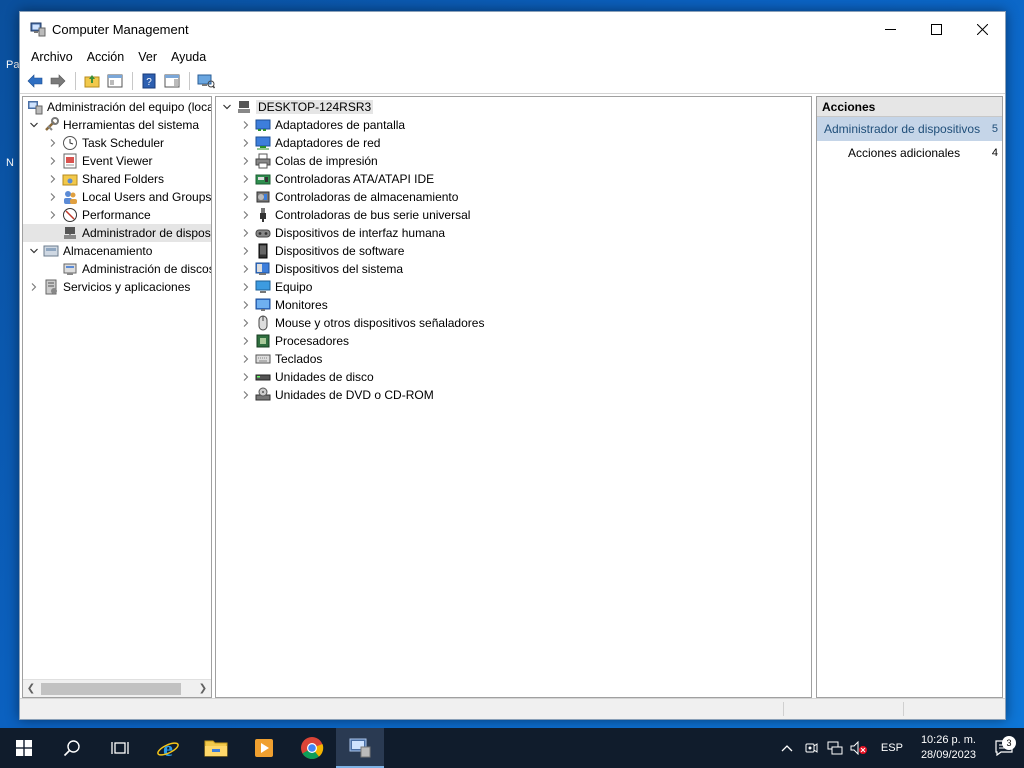 Image resolution: width=1024 pixels, height=768 pixels. What do you see at coordinates (890, 29) in the screenshot?
I see `minimize-button` at bounding box center [890, 29].